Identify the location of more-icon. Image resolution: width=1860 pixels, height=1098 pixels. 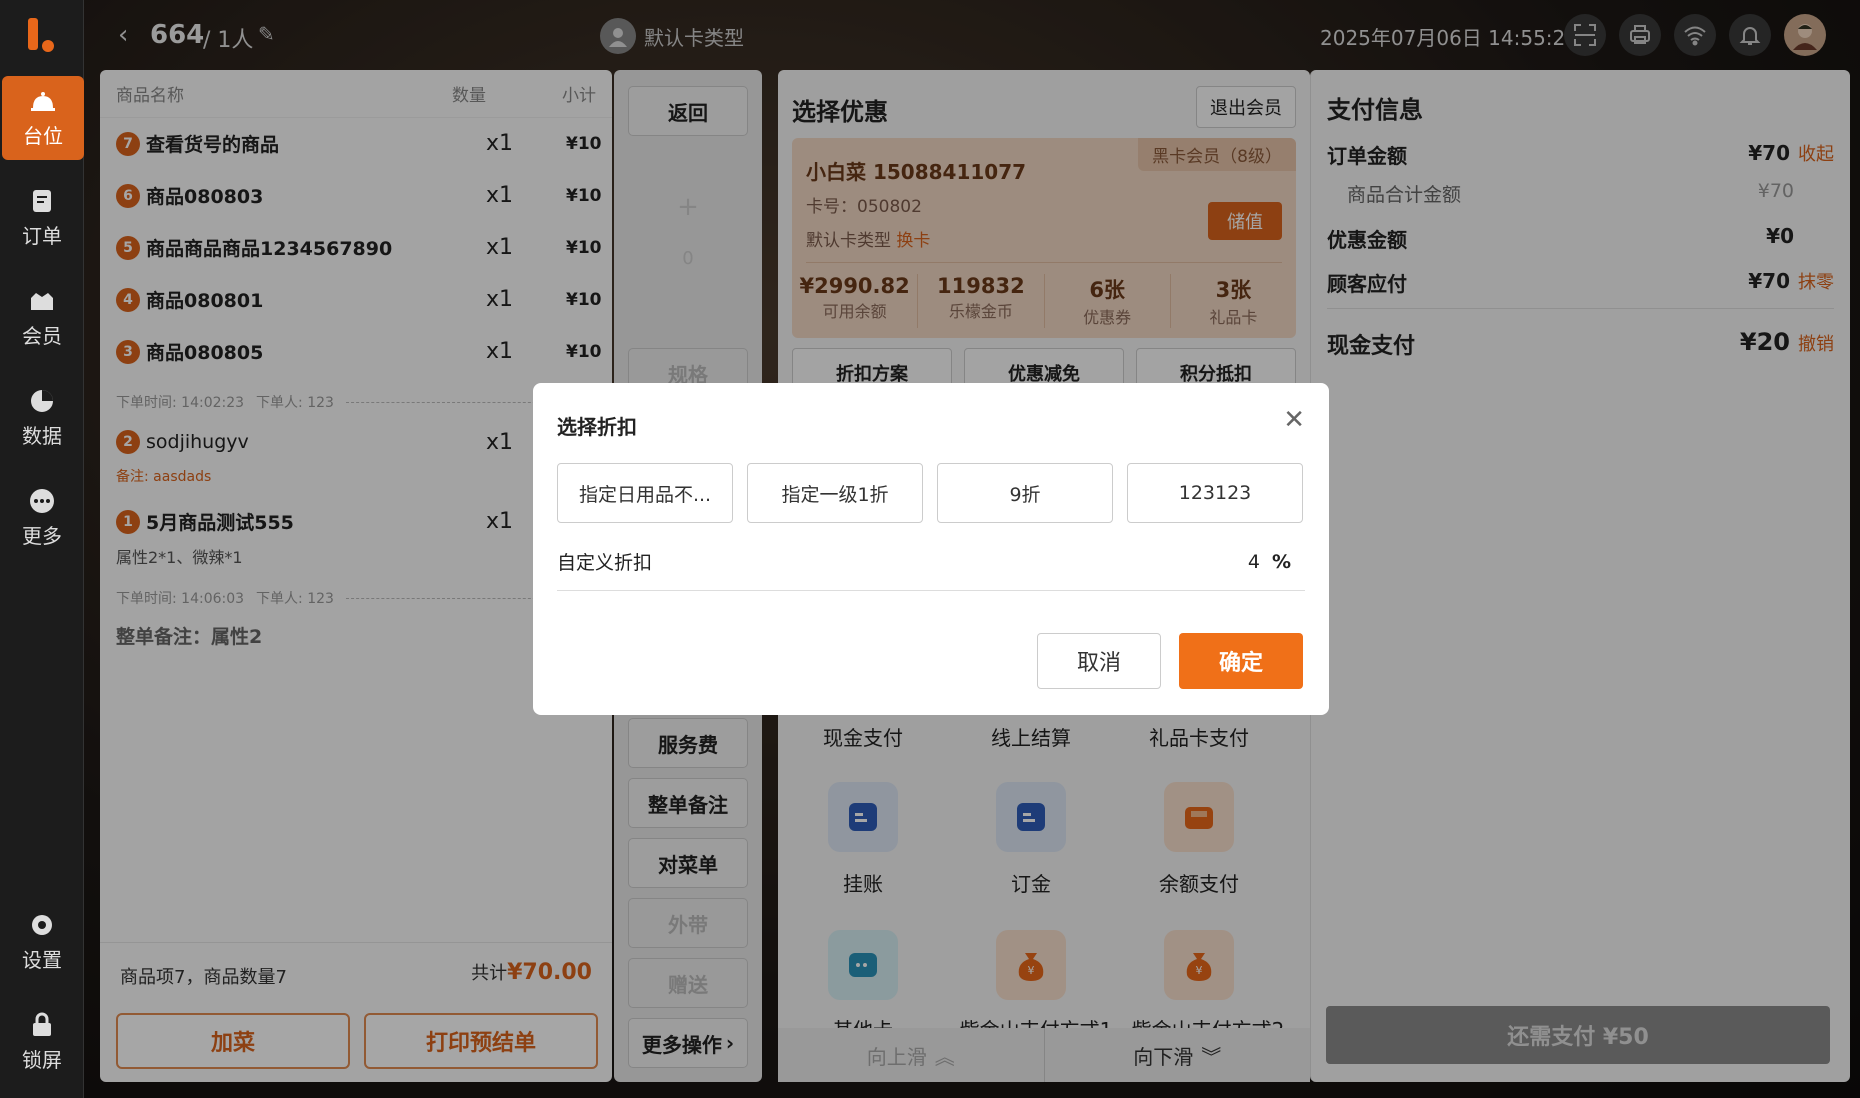
(42, 500).